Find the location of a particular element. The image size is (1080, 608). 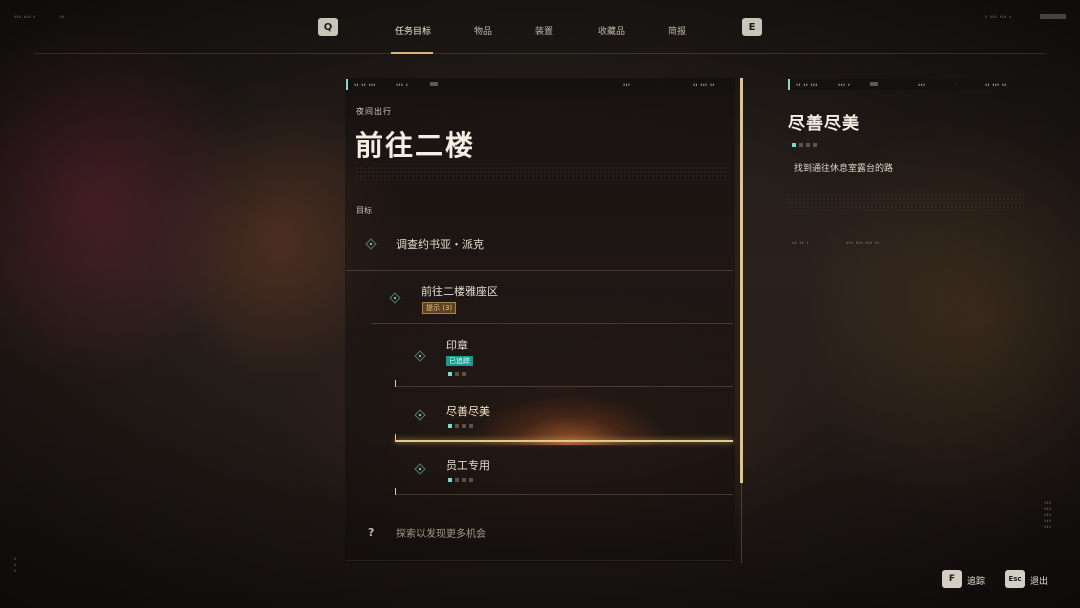

corner-hud-ticks: ▮ ▮ ▮ is located at coordinates (15, 564).